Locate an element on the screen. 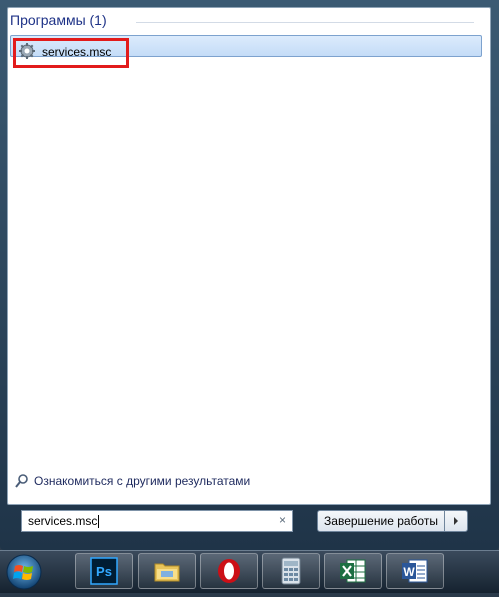  taskbar-file-explorer is located at coordinates (167, 571).